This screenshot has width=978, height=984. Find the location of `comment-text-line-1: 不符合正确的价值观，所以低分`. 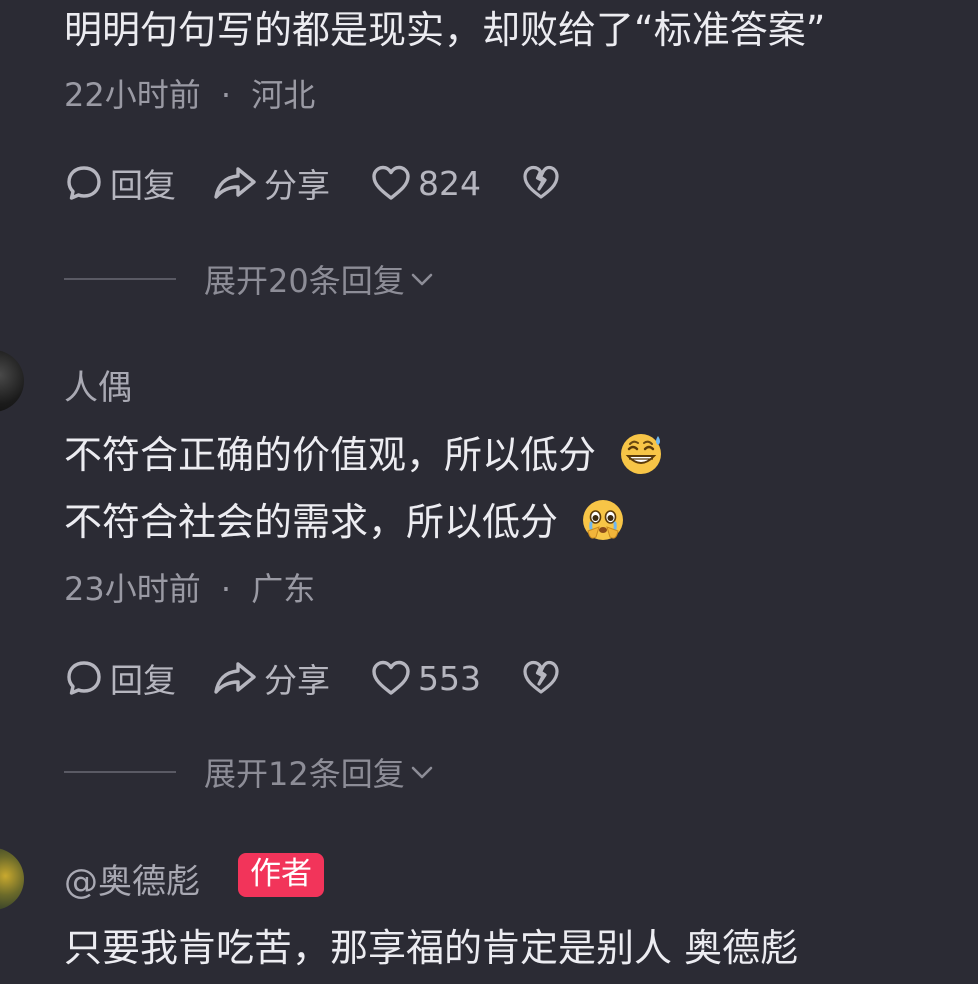

comment-text-line-1: 不符合正确的价值观，所以低分 is located at coordinates (364, 453).